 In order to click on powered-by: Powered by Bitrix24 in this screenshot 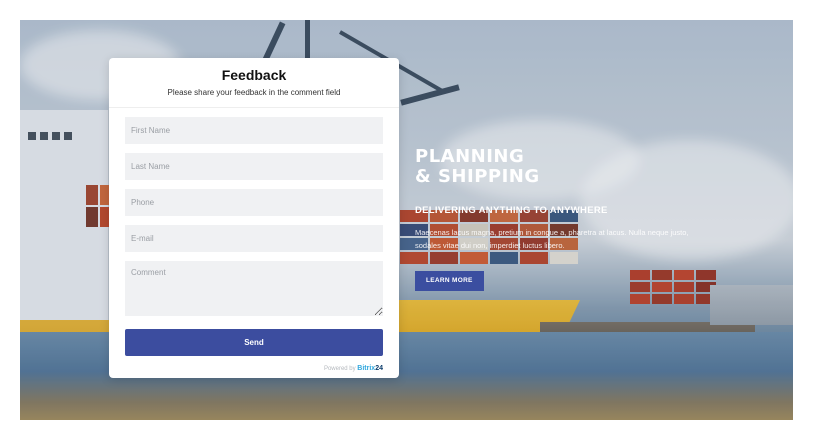, I will do `click(353, 368)`.